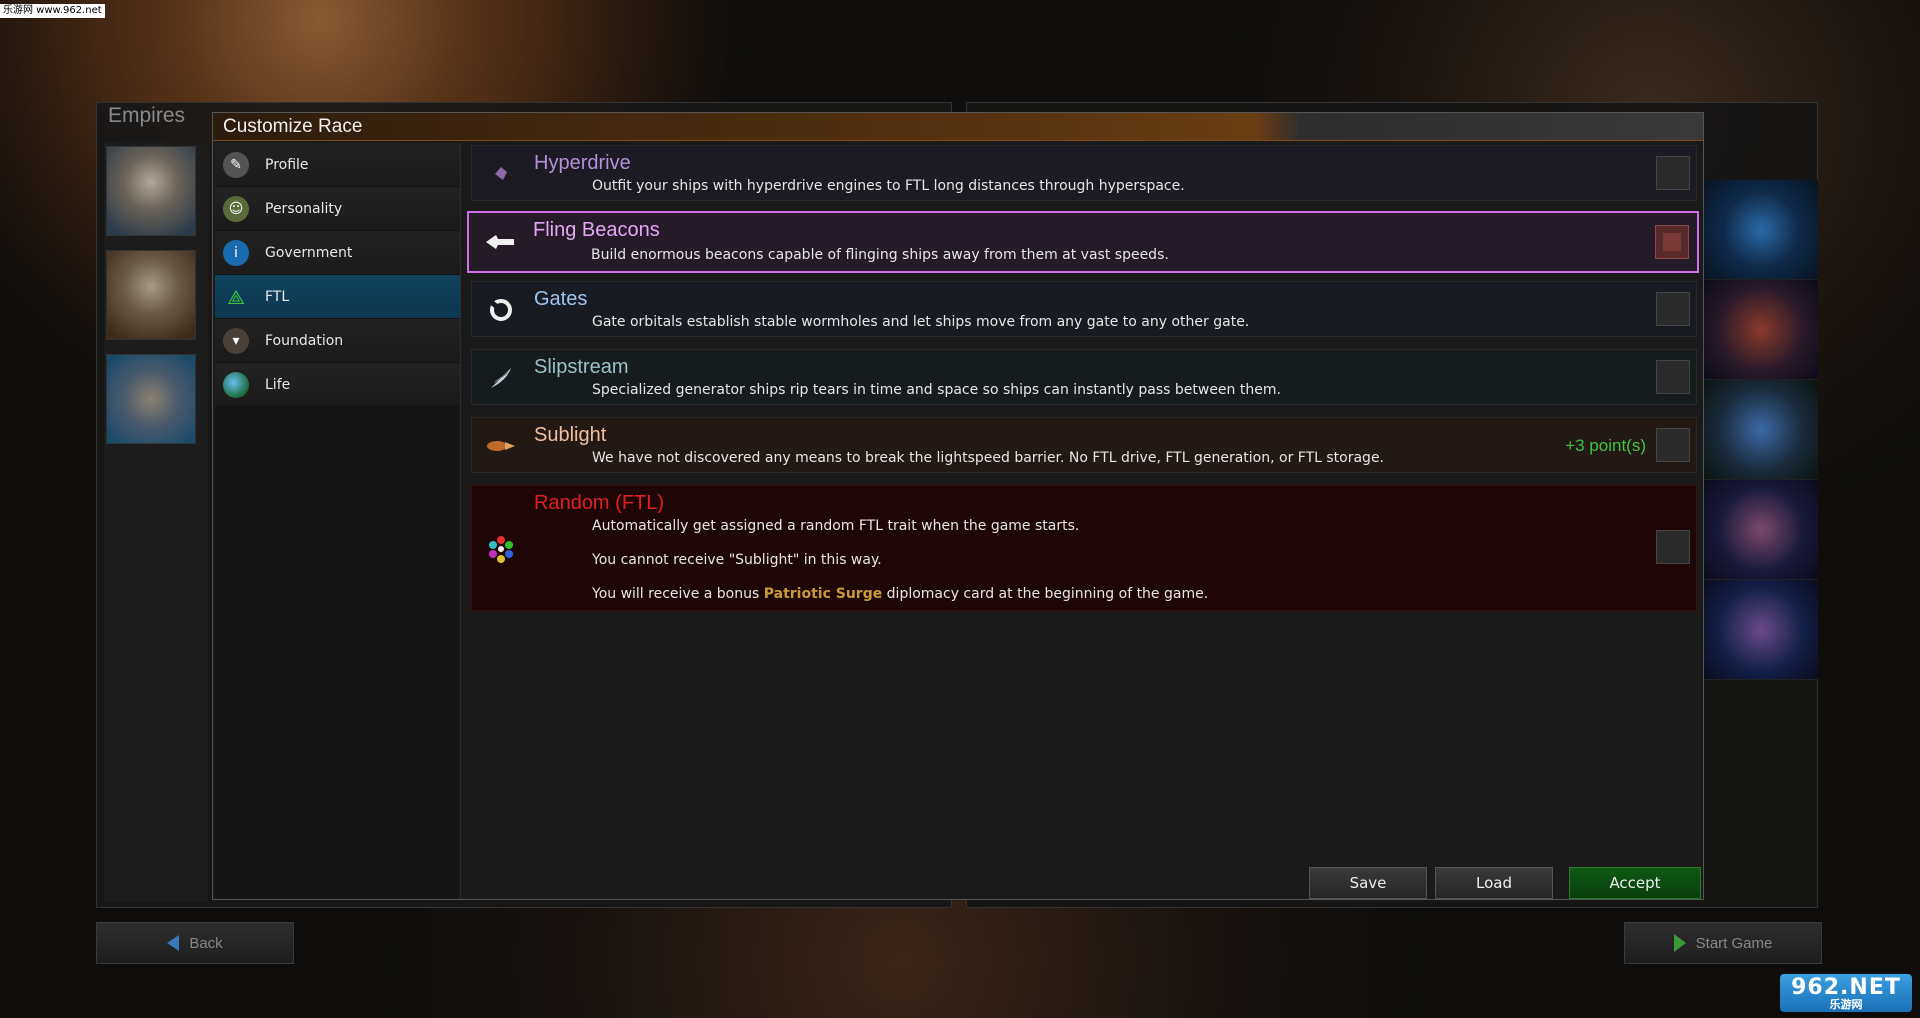 Image resolution: width=1920 pixels, height=1018 pixels. What do you see at coordinates (1635, 883) in the screenshot?
I see `accept-button: Accept` at bounding box center [1635, 883].